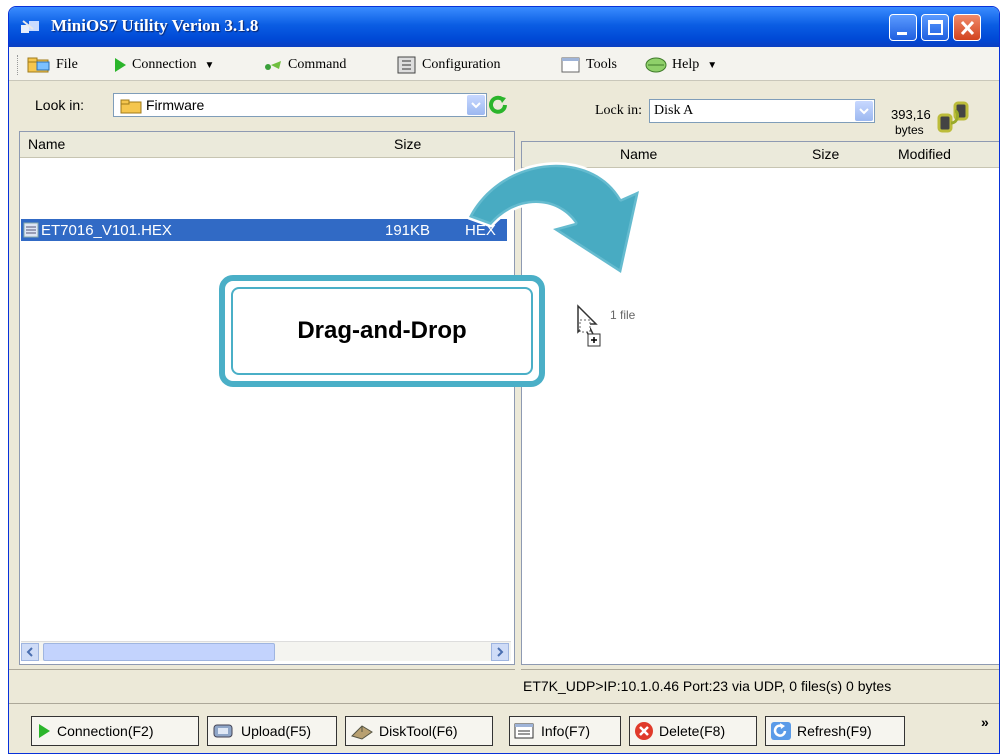 Image resolution: width=1004 pixels, height=756 pixels. Describe the element at coordinates (60, 105) in the screenshot. I see `left-lookin-label: Look in:` at that location.